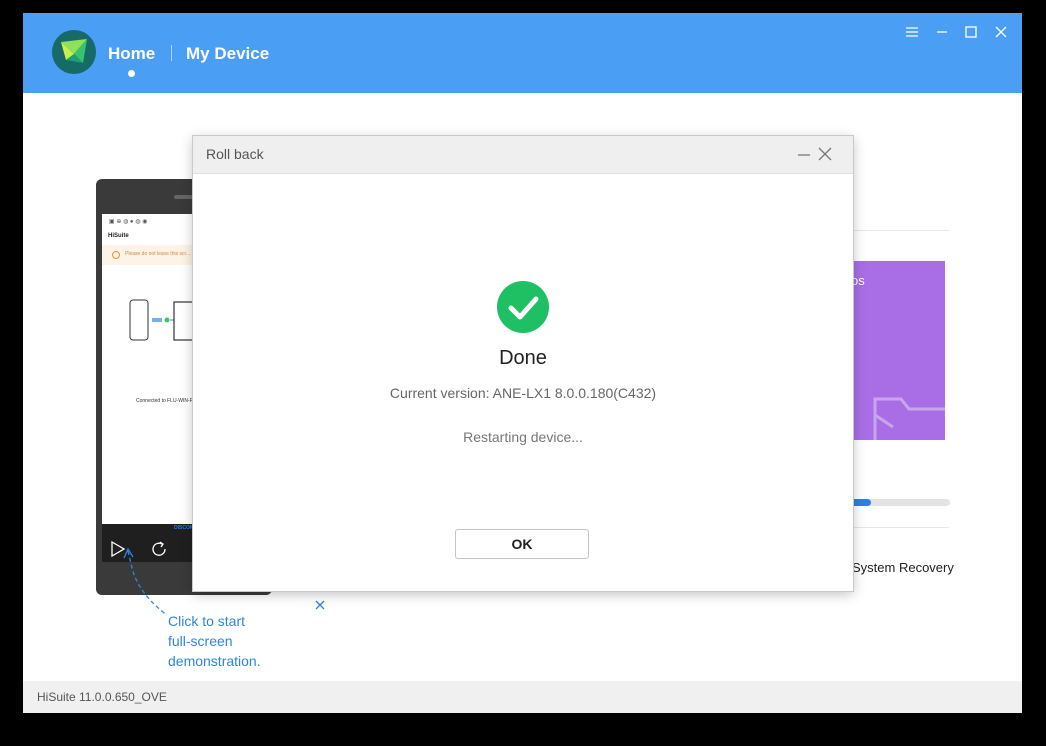  Describe the element at coordinates (171, 53) in the screenshot. I see `nav-divider` at that location.